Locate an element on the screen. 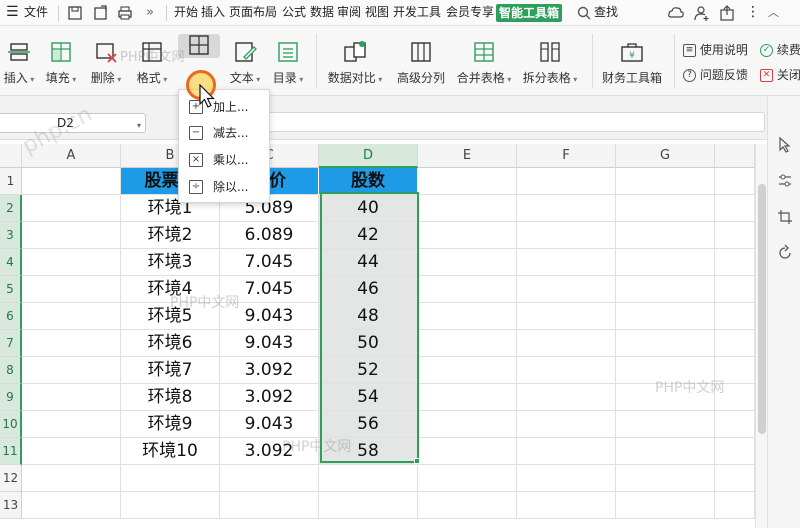 The height and width of the screenshot is (528, 800). data-cell: 环境5 is located at coordinates (170, 316).